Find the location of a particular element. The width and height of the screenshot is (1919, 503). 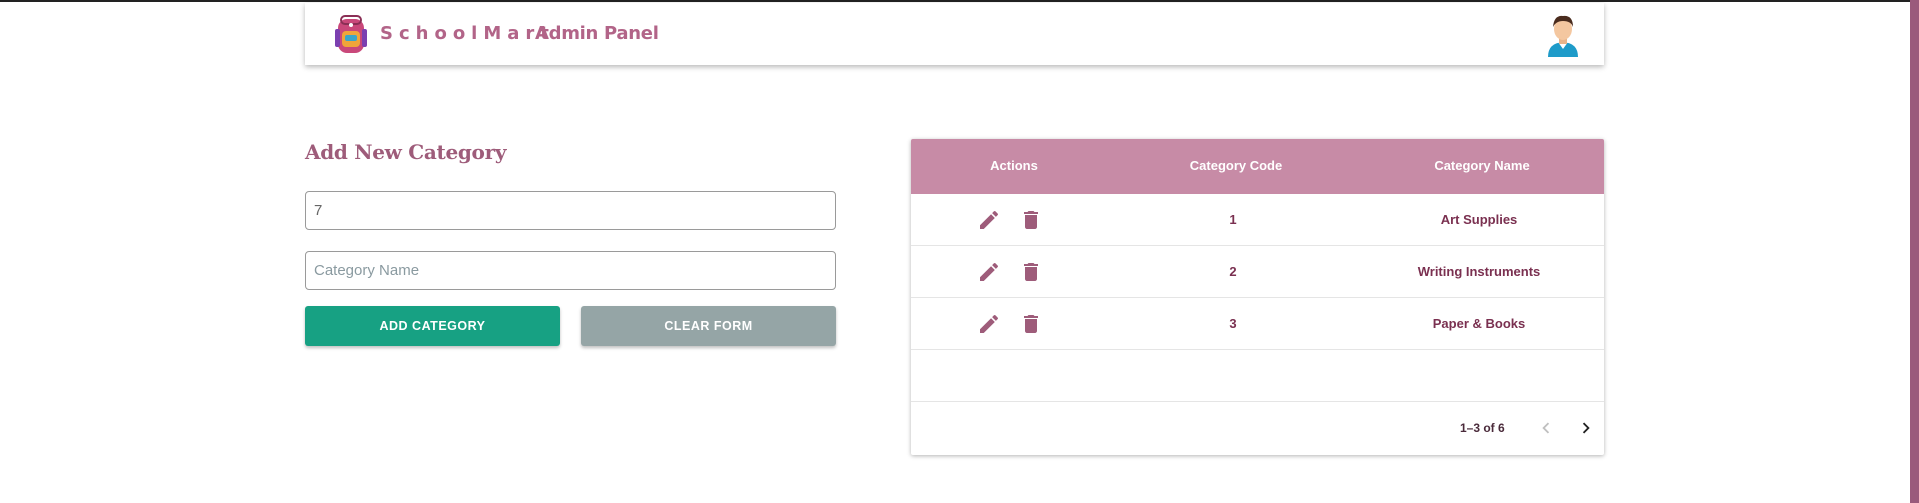

category-name-input is located at coordinates (570, 270).